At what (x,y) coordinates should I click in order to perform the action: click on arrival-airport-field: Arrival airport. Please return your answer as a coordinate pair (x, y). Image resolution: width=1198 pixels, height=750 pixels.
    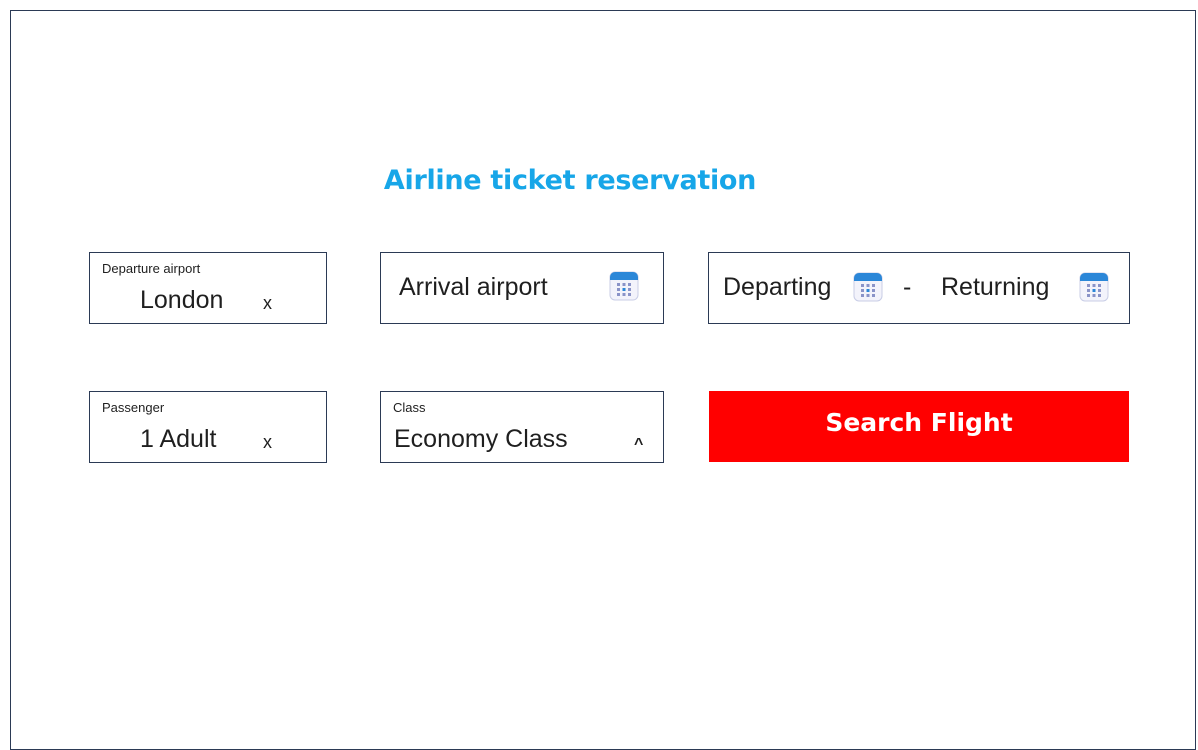
    Looking at the image, I should click on (522, 288).